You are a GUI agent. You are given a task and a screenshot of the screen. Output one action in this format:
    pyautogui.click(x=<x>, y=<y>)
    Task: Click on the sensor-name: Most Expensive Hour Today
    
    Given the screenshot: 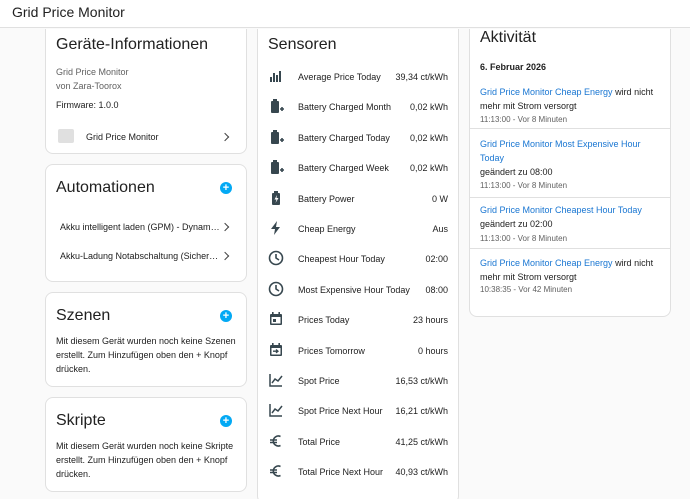 What is the action you would take?
    pyautogui.click(x=354, y=289)
    